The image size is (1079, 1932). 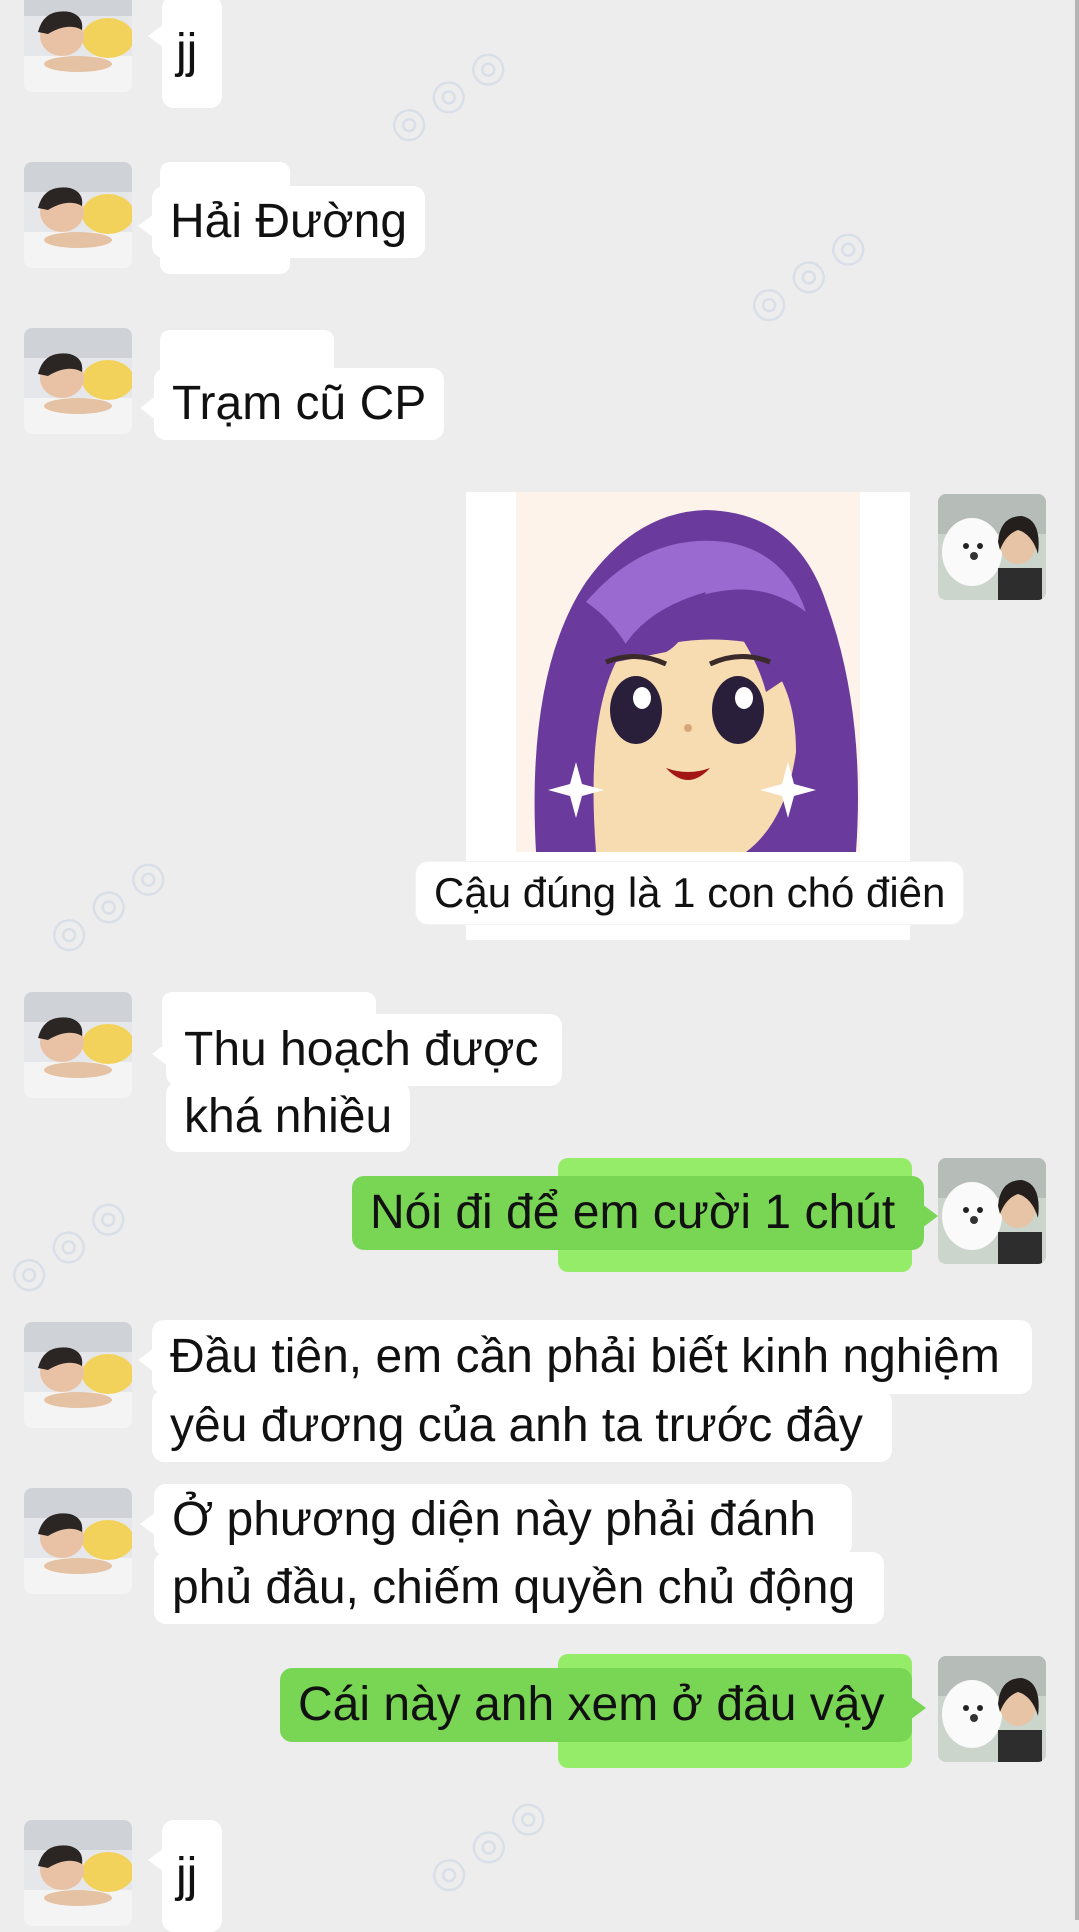 I want to click on message-line: Đầu tiên, em cần phải biết kinh nghiệm, so click(x=585, y=1356).